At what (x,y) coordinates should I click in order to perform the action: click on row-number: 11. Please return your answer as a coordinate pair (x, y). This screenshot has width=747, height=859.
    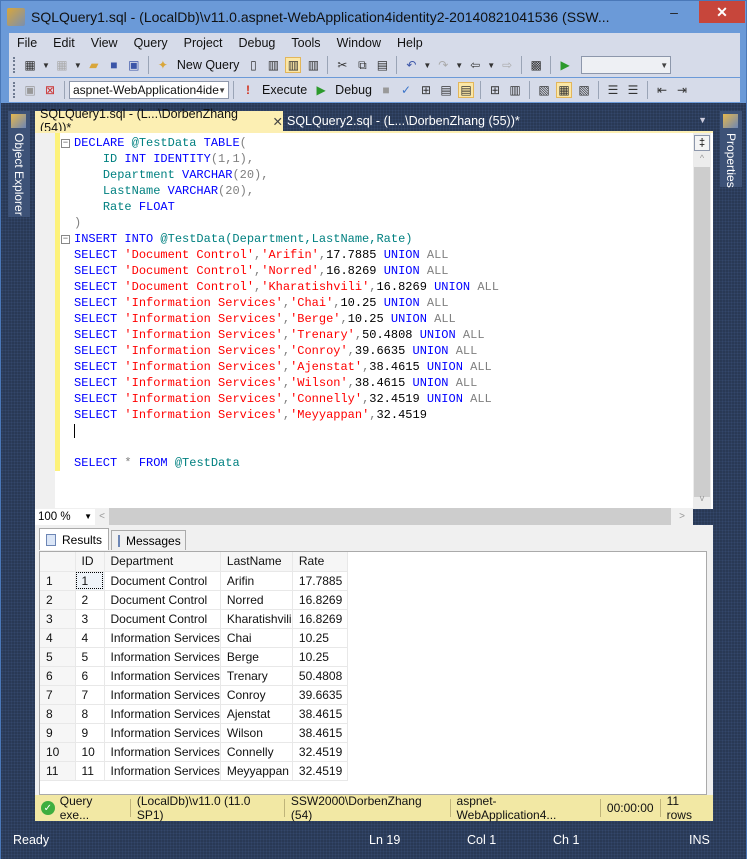
    Looking at the image, I should click on (58, 771).